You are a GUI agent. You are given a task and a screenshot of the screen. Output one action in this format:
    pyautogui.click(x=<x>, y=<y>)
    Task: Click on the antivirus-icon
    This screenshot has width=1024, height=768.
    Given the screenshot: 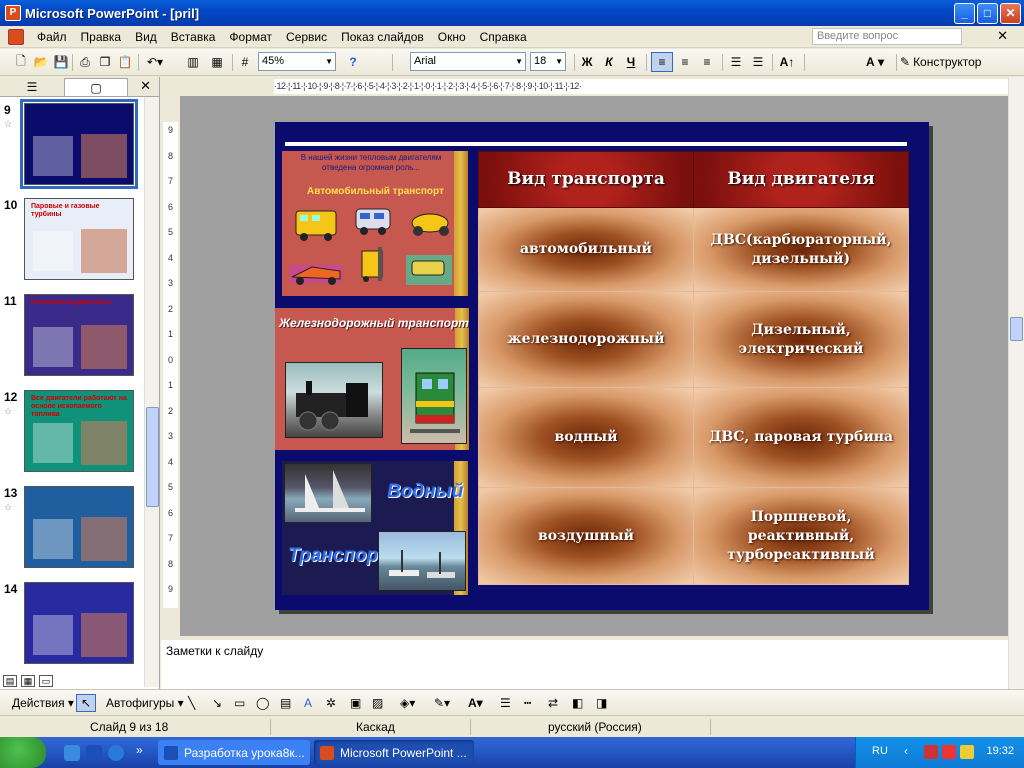 What is the action you would take?
    pyautogui.click(x=949, y=752)
    